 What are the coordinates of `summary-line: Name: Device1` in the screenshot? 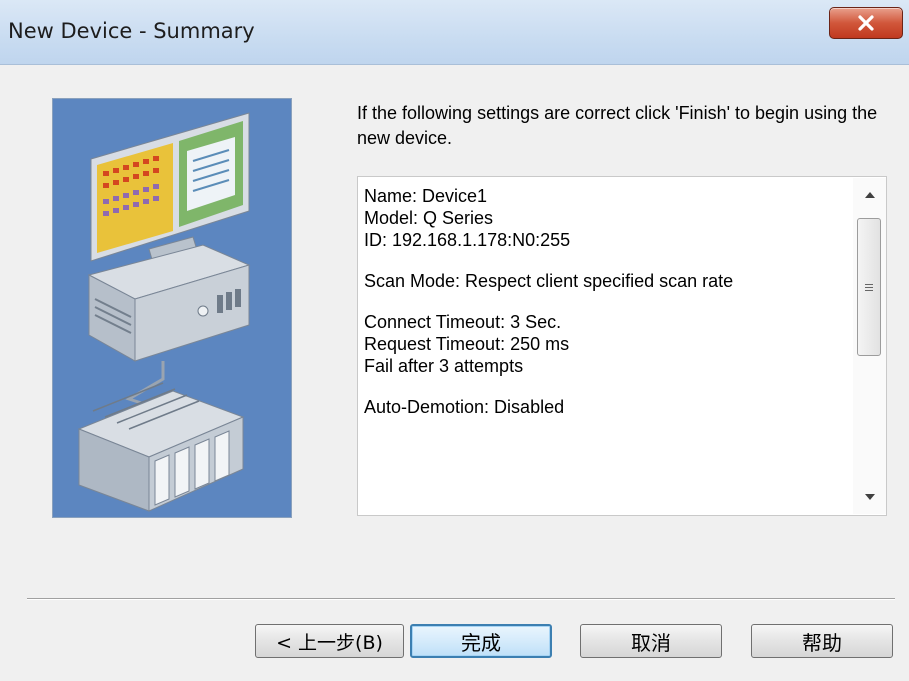 It's located at (426, 196).